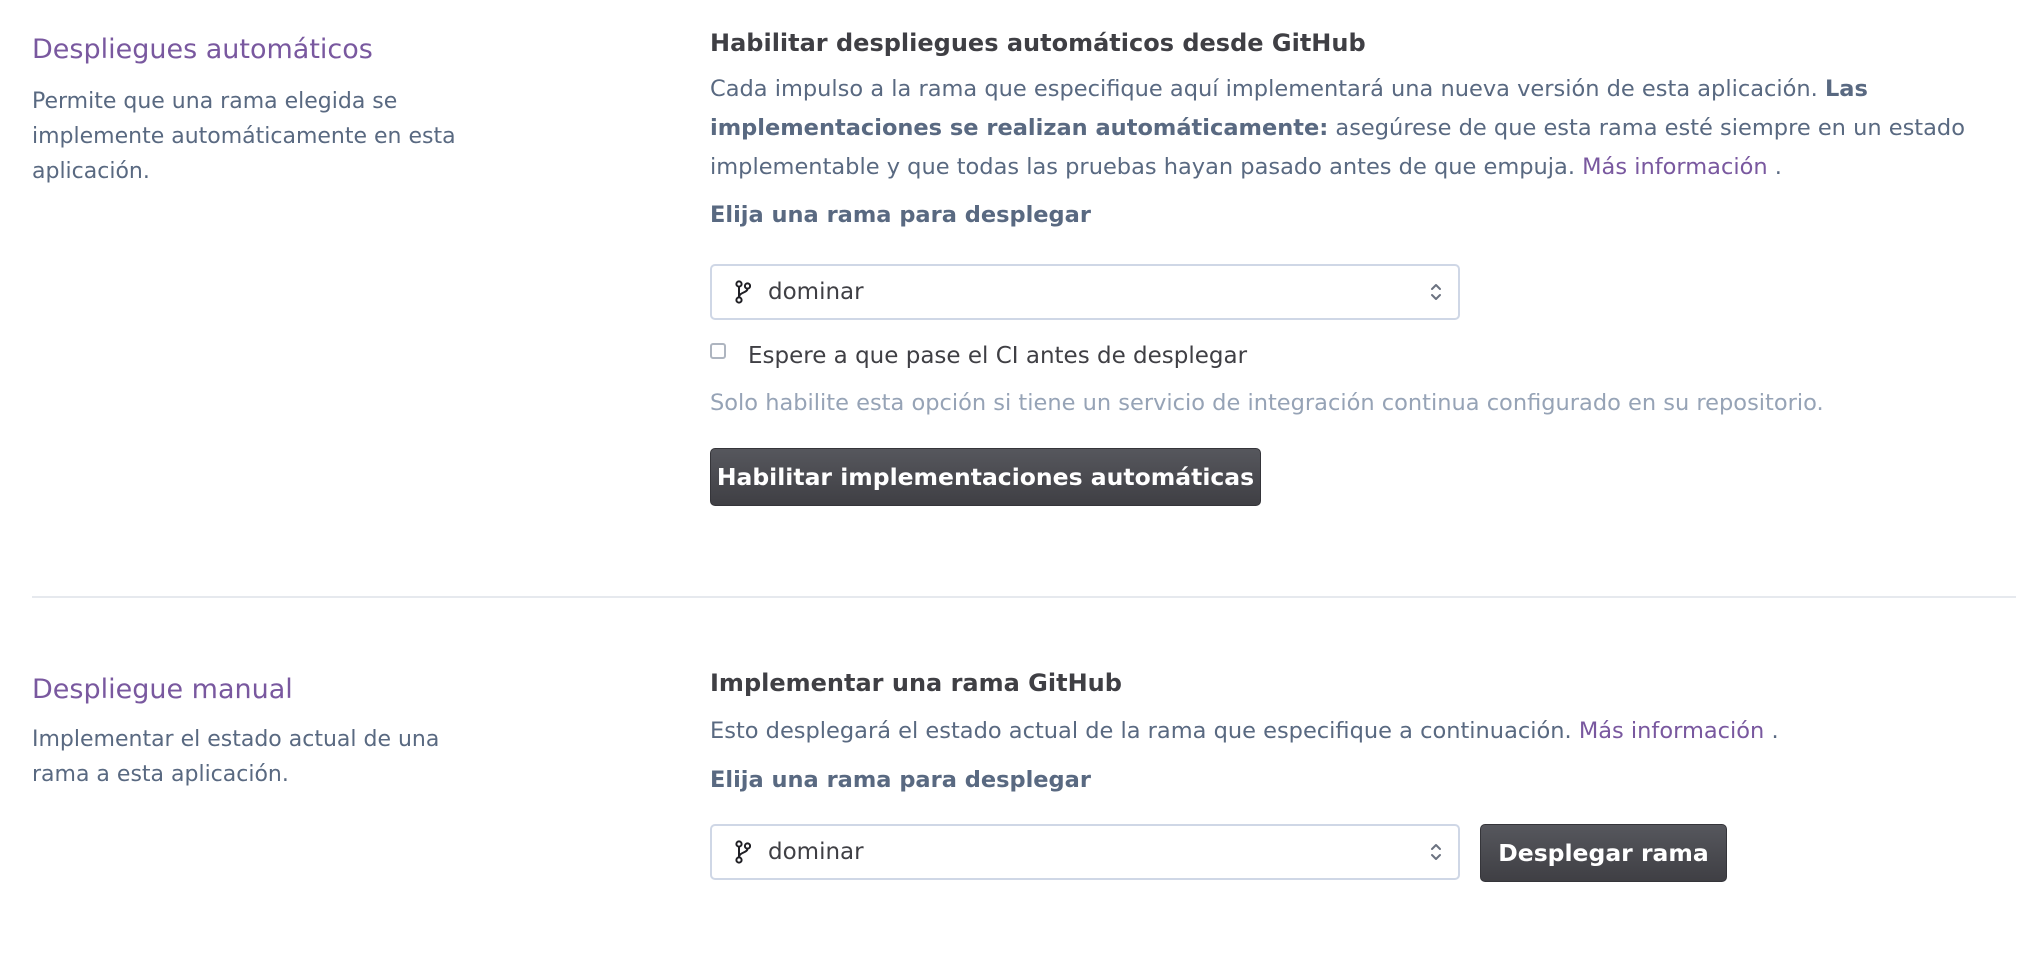 Image resolution: width=2028 pixels, height=974 pixels. Describe the element at coordinates (900, 215) in the screenshot. I see `branch-select-label: Elija una rama para desplegar` at that location.